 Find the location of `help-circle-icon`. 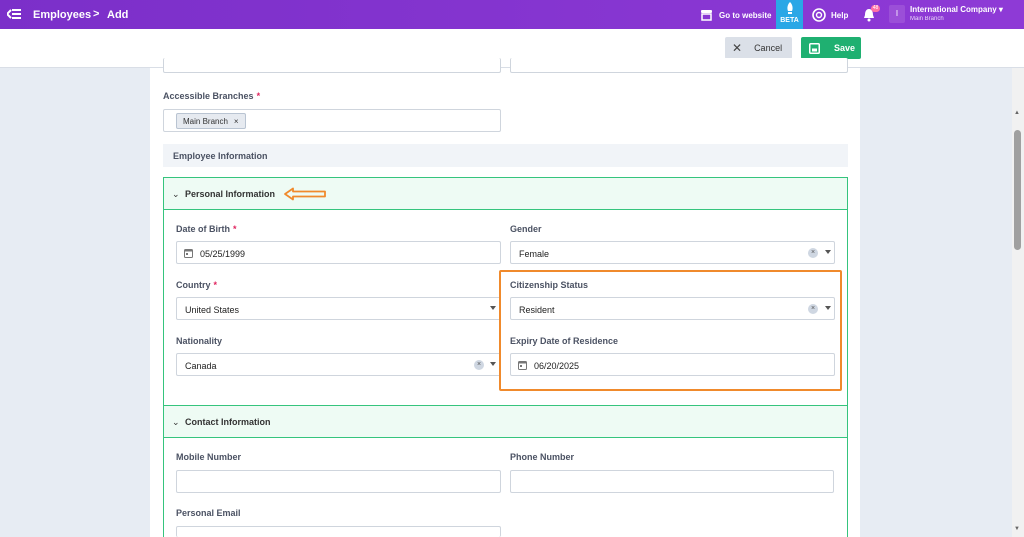

help-circle-icon is located at coordinates (819, 15).